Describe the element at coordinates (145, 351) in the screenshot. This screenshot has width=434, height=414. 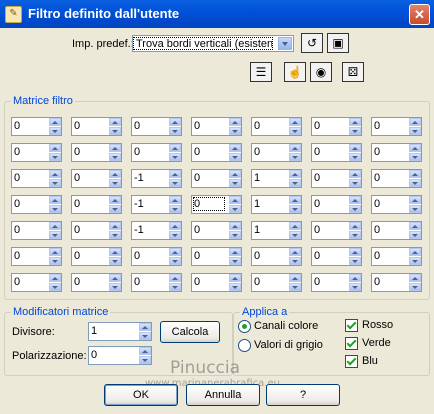
I see `bias-up-arrow-icon` at that location.